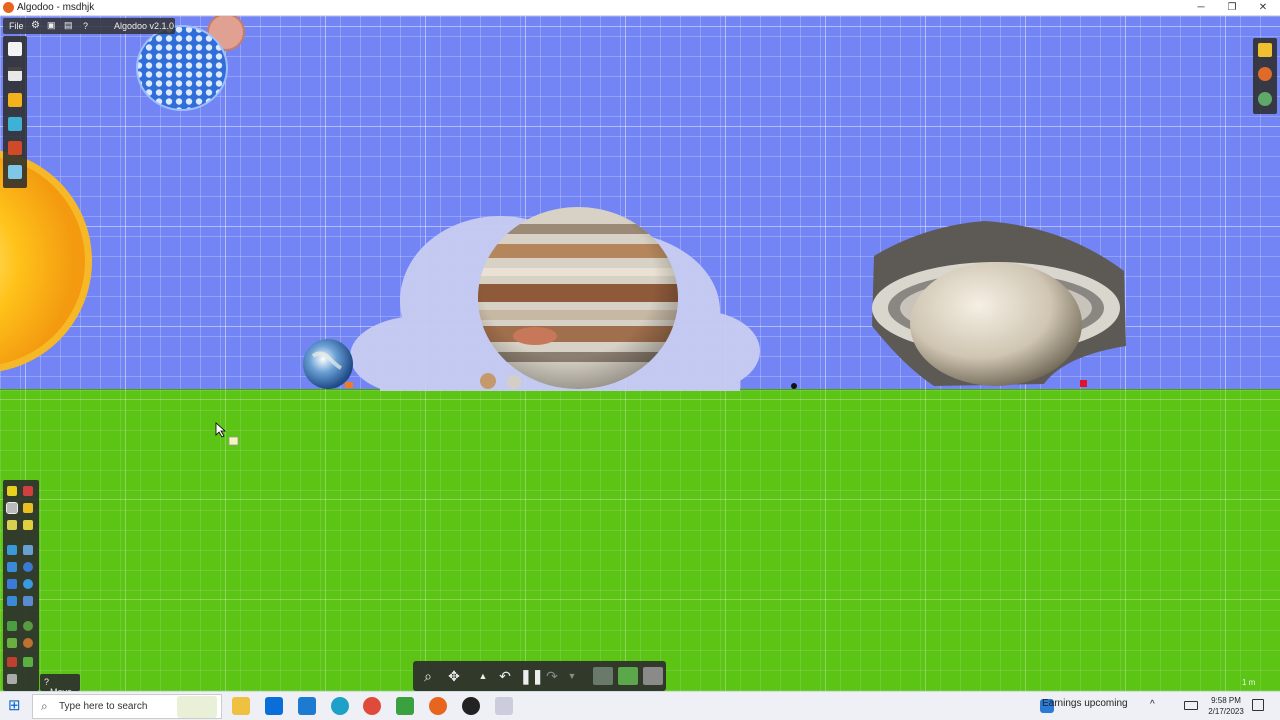 The image size is (1280, 720). I want to click on news-widget: Earnings upcoming, so click(1085, 703).